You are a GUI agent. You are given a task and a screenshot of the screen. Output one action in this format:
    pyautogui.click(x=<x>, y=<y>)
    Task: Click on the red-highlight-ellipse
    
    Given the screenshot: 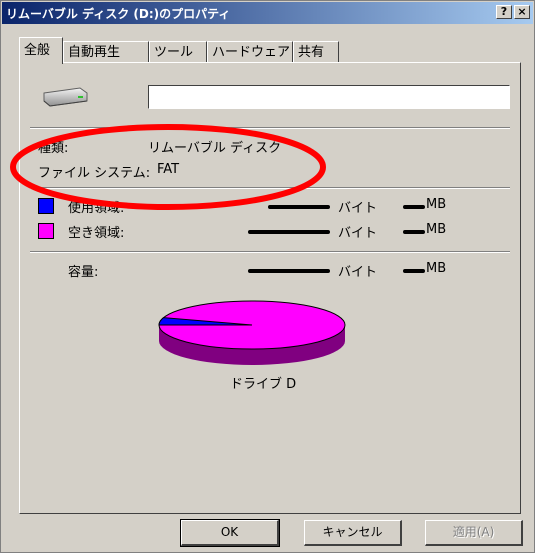 What is the action you would take?
    pyautogui.click(x=168, y=167)
    